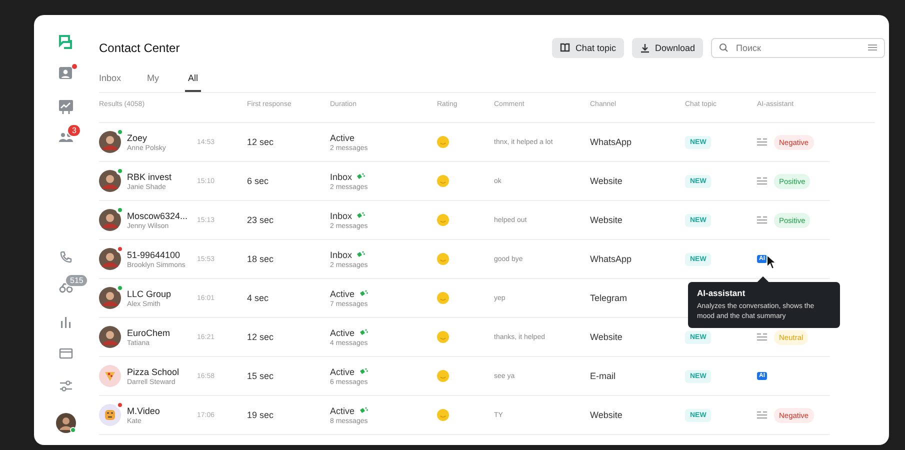  Describe the element at coordinates (66, 257) in the screenshot. I see `phone-icon` at that location.